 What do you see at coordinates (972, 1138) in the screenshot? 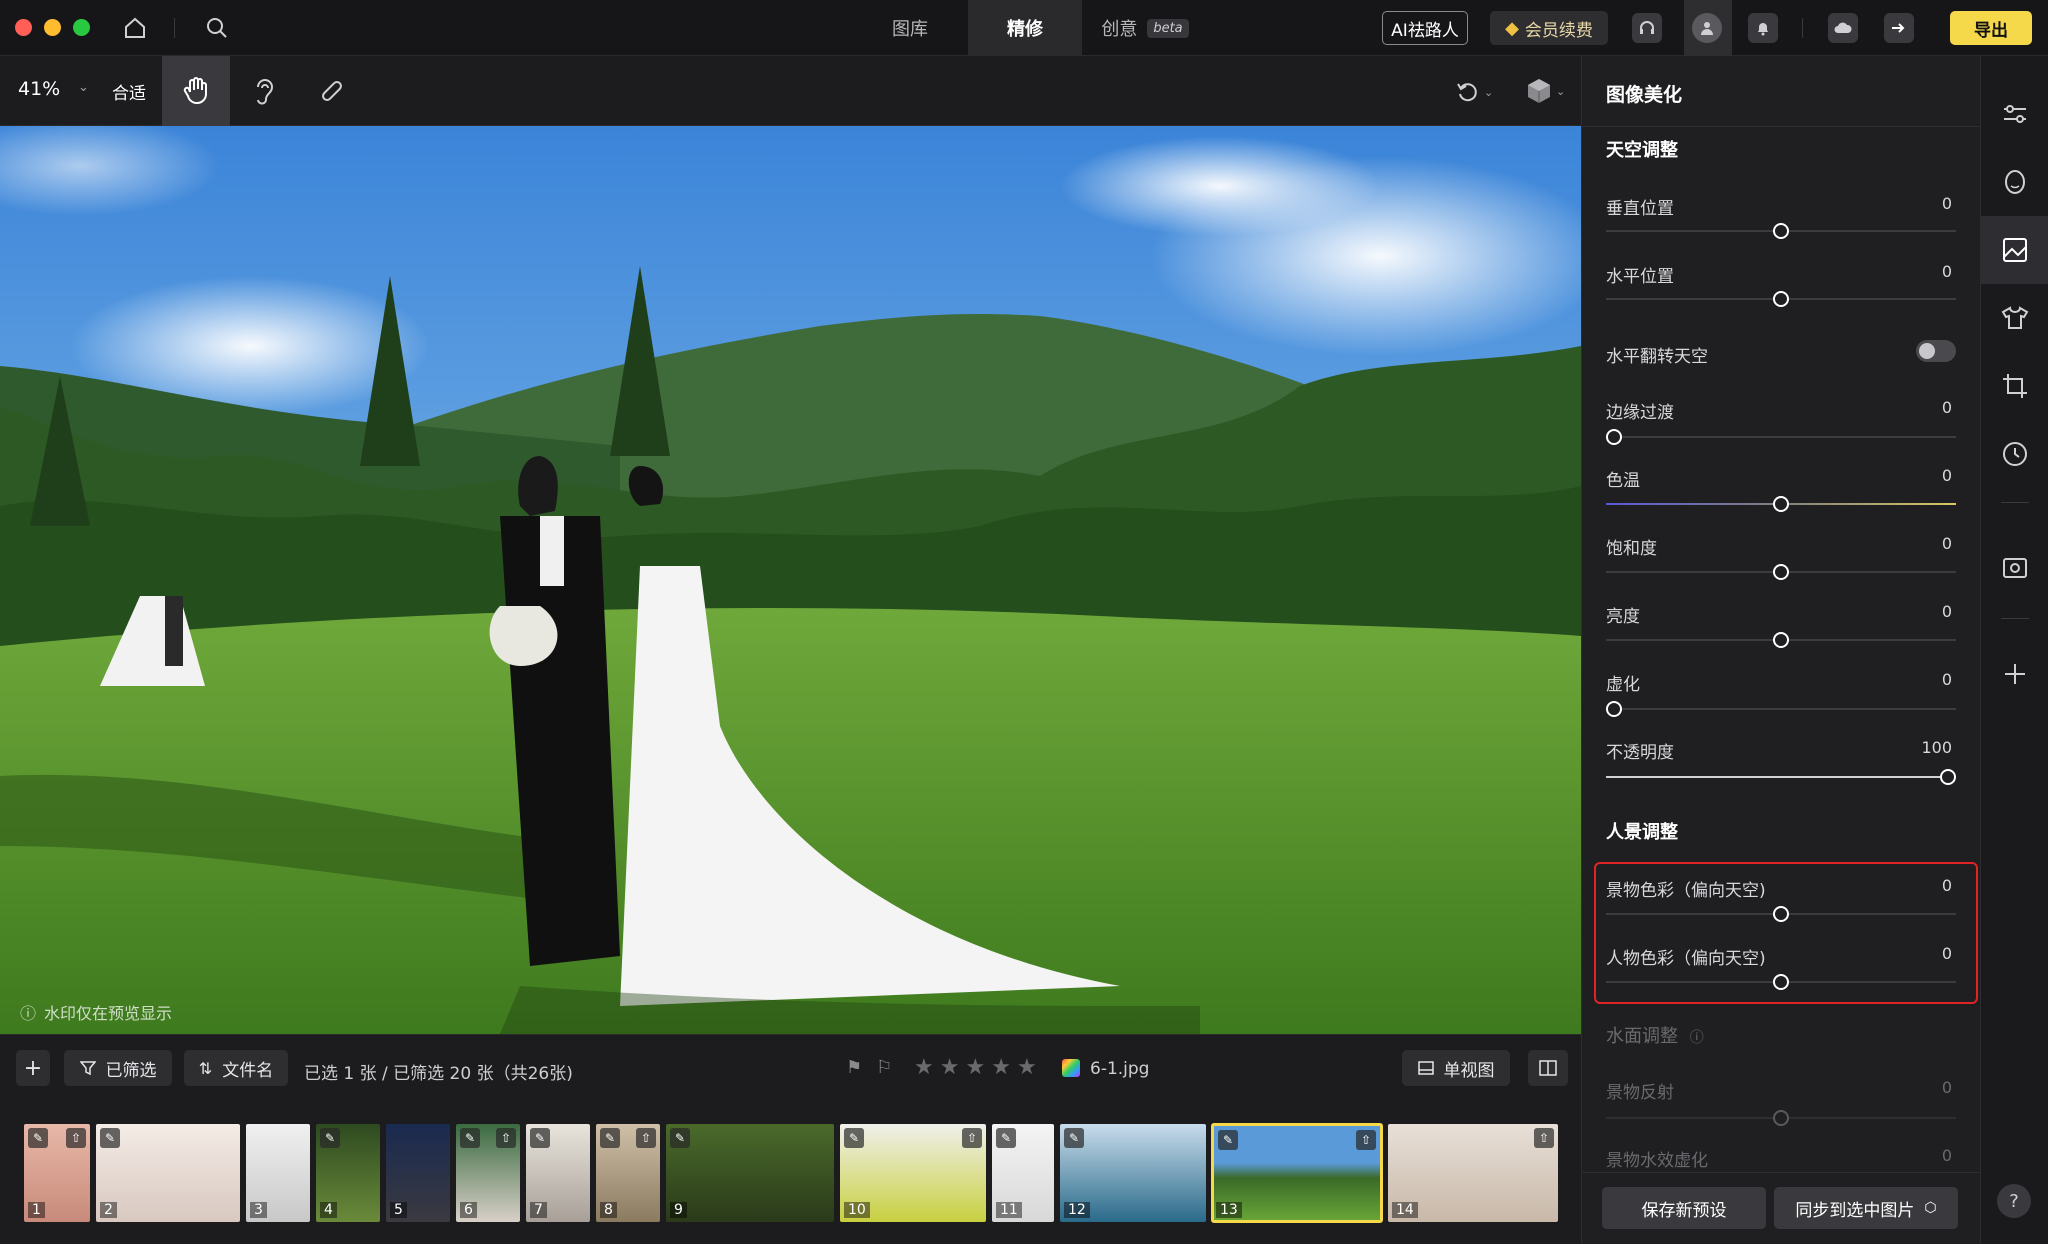
I see `export-mark-icon: ⇧` at bounding box center [972, 1138].